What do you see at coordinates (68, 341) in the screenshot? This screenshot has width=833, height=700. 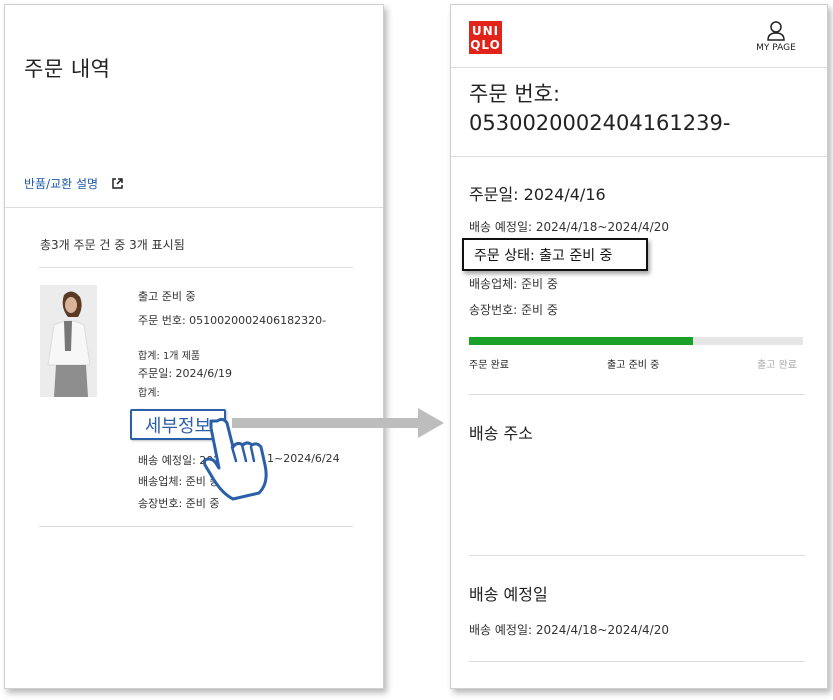 I see `product-image` at bounding box center [68, 341].